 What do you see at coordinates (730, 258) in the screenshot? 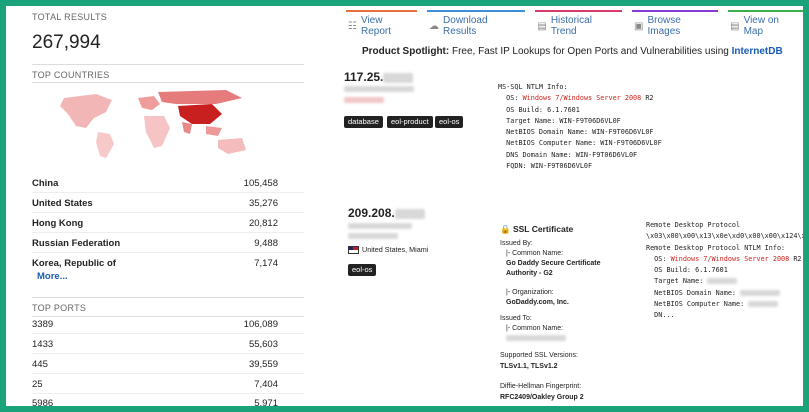
I see `rdp-os-value: Windows 7/Windows Server 2008` at bounding box center [730, 258].